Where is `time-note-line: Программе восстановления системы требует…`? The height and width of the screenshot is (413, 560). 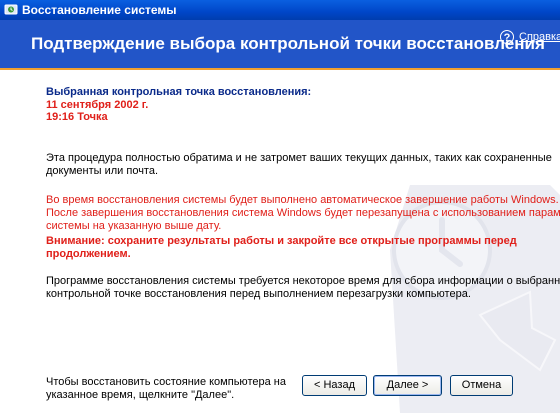 time-note-line: Программе восстановления системы требует… is located at coordinates (303, 281).